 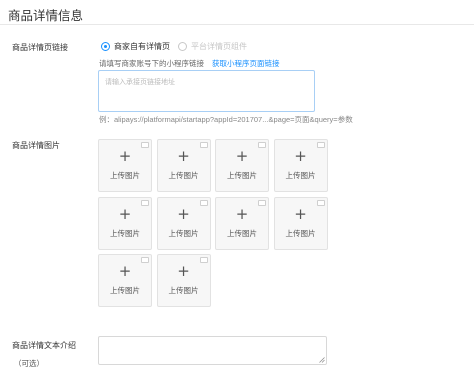 What do you see at coordinates (29, 363) in the screenshot?
I see `detail-intro-optional: （可选）` at bounding box center [29, 363].